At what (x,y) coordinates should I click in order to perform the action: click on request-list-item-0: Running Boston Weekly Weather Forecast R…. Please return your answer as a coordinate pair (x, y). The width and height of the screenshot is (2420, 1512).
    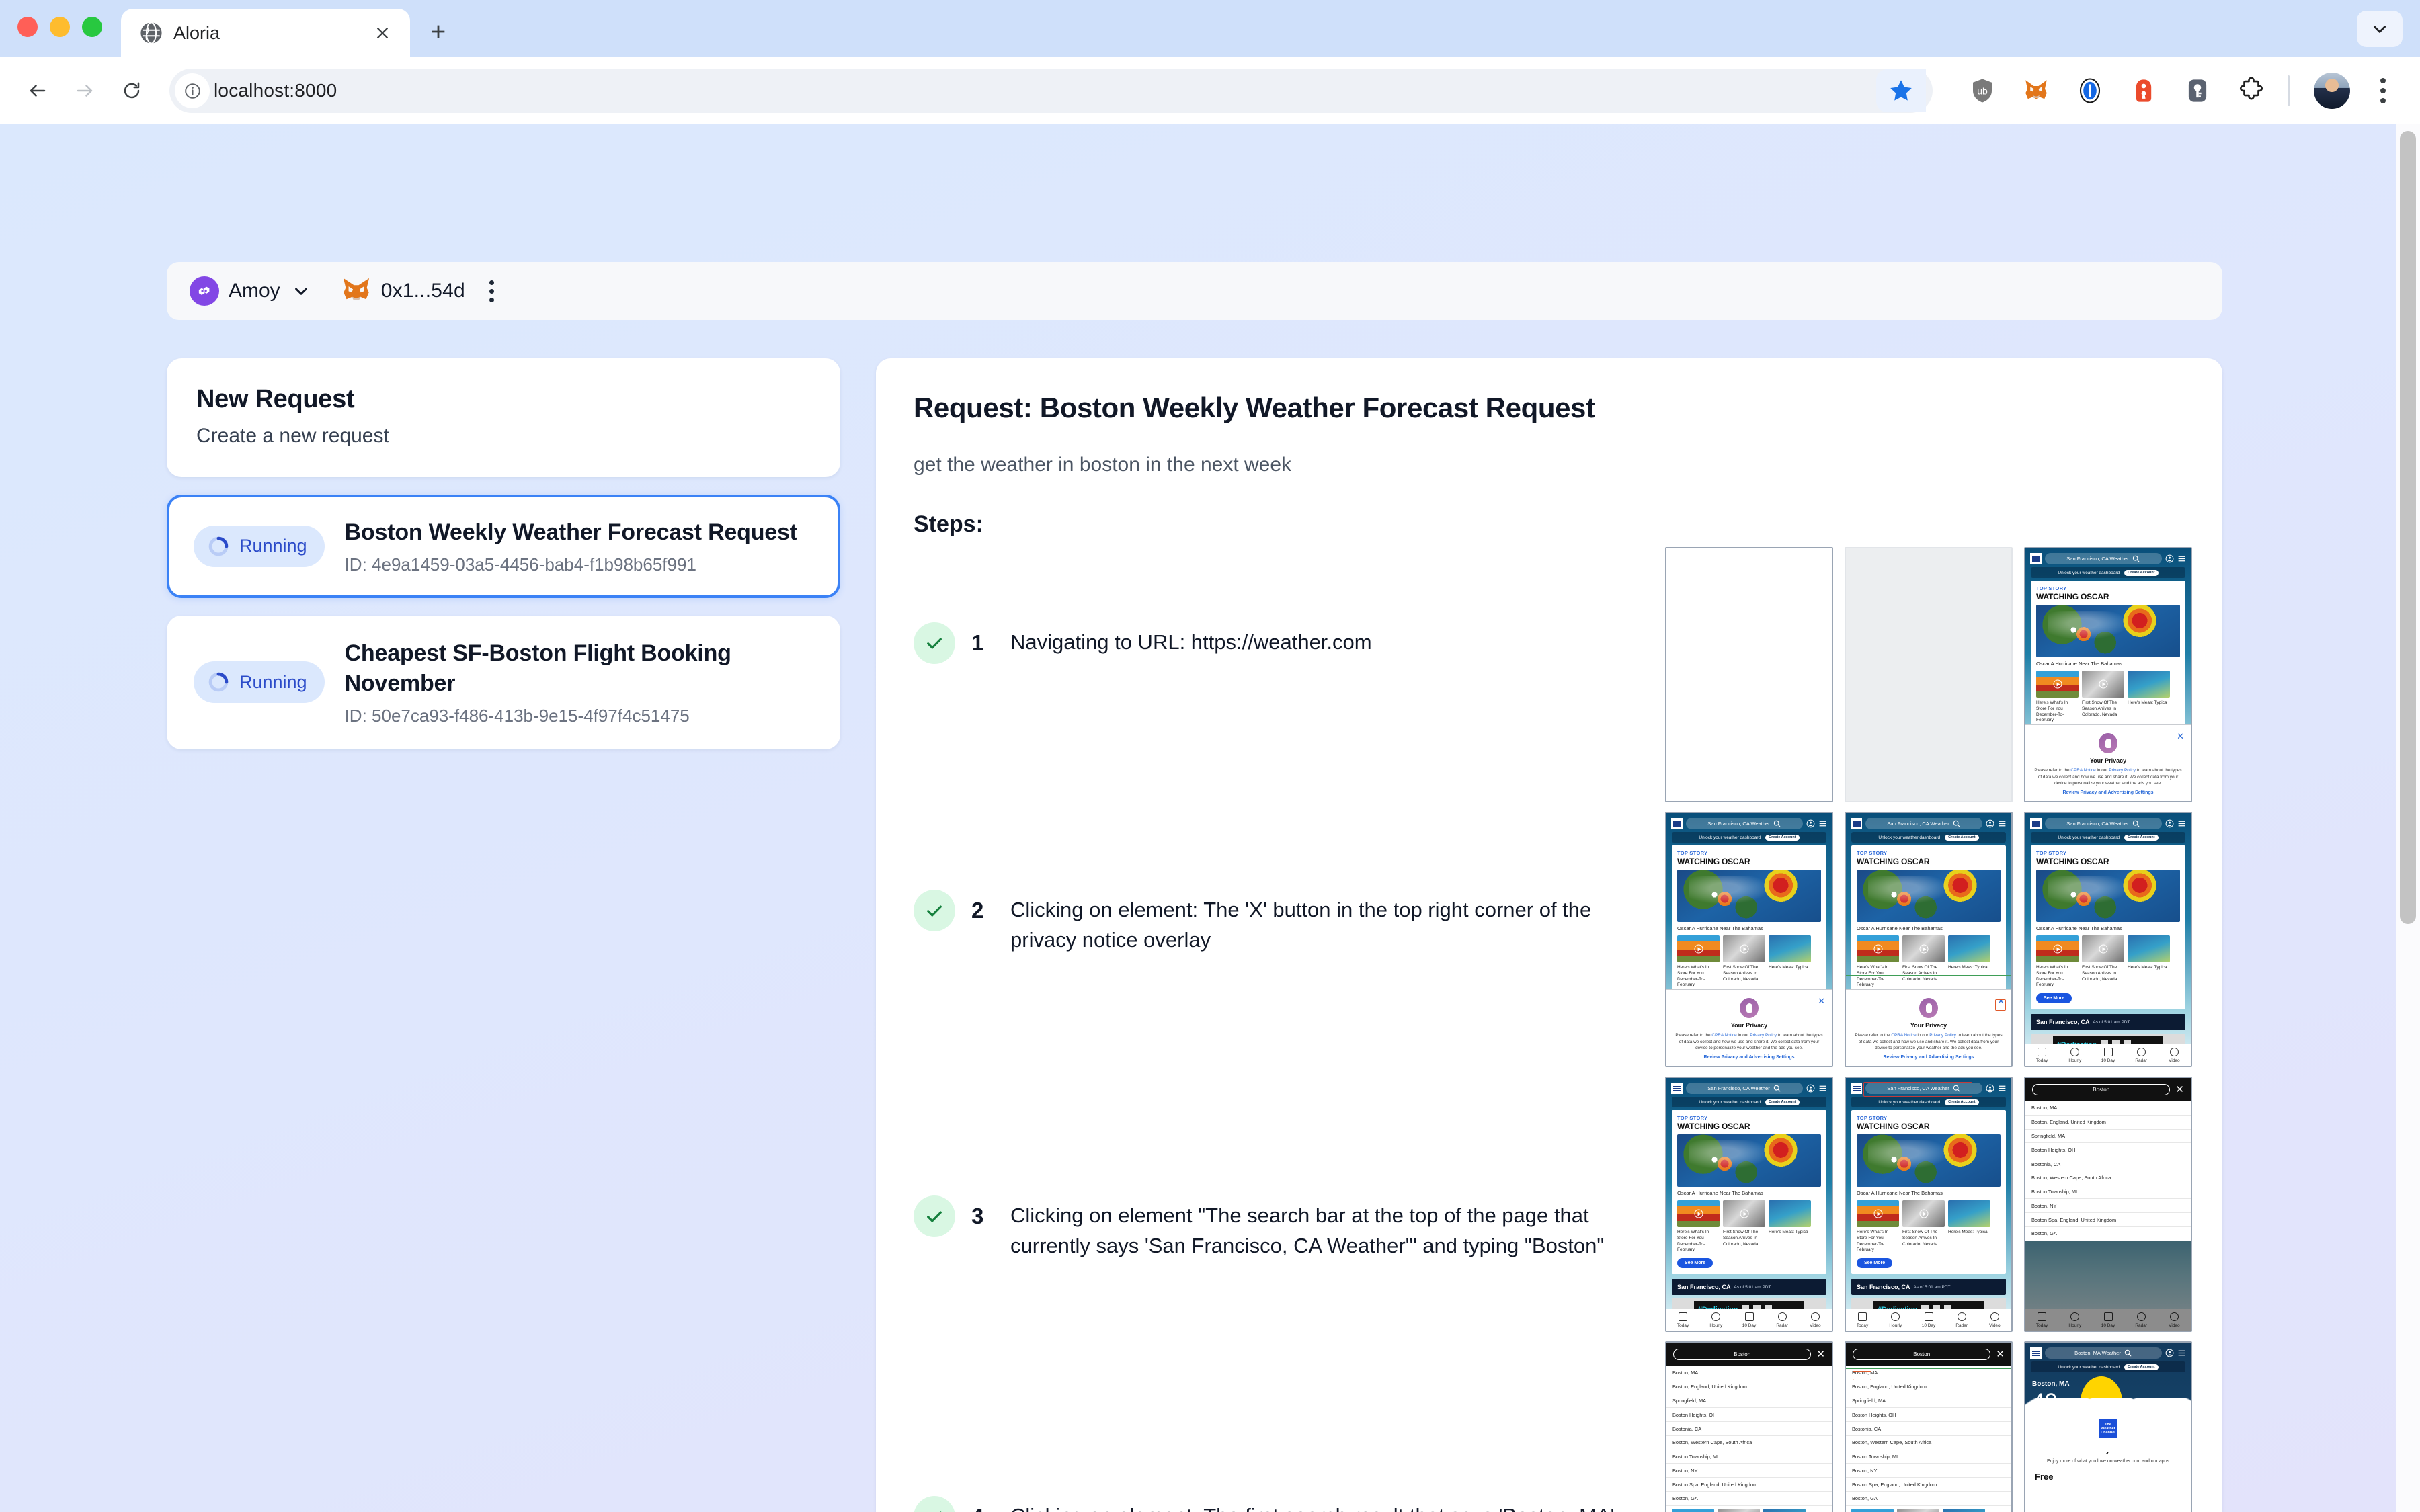
    Looking at the image, I should click on (503, 546).